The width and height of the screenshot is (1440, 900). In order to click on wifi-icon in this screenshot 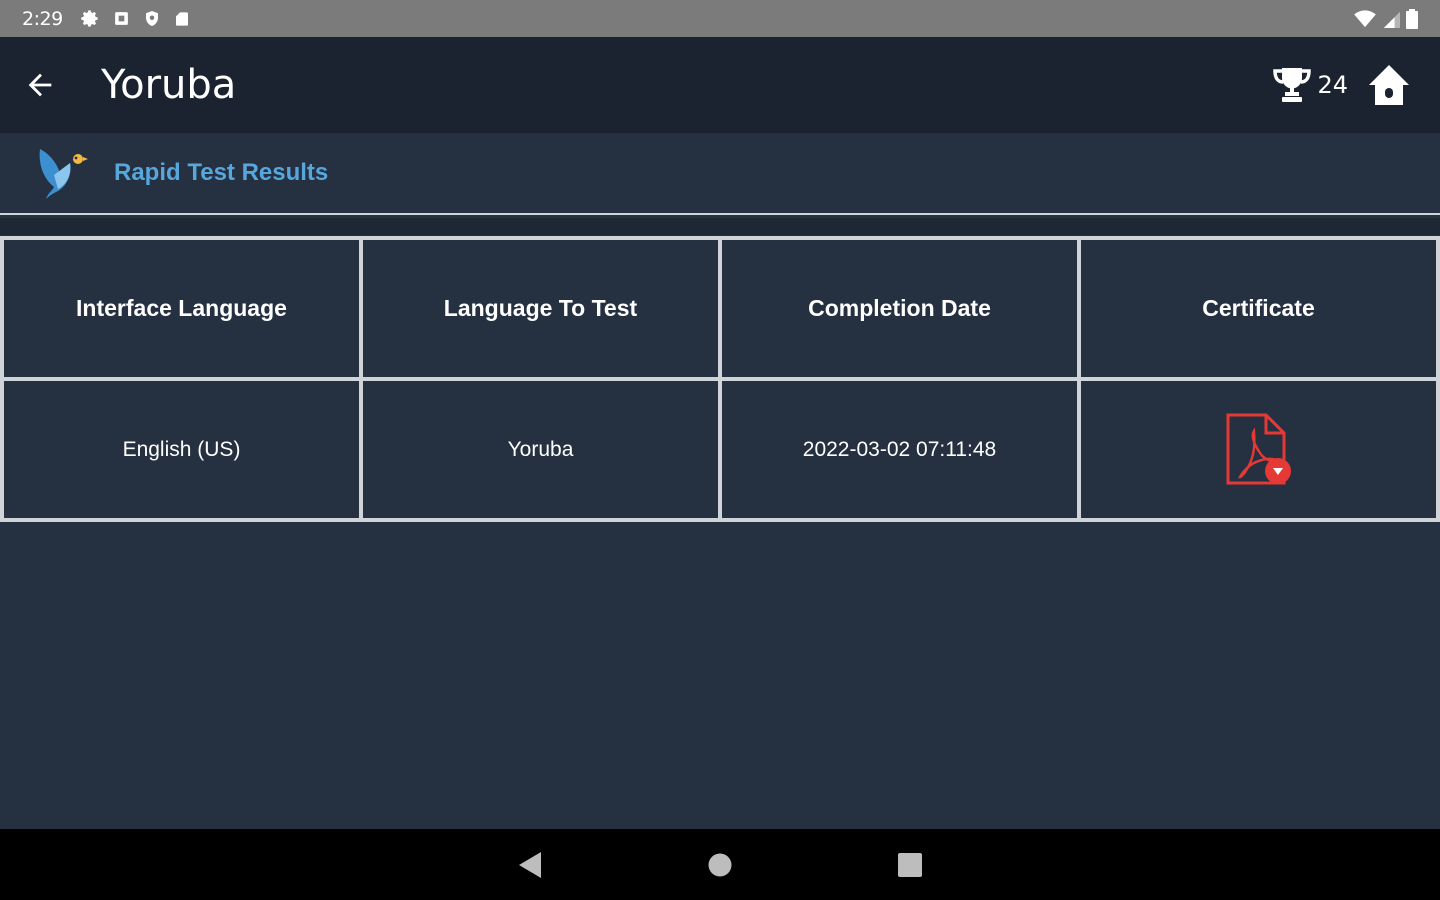, I will do `click(1365, 18)`.